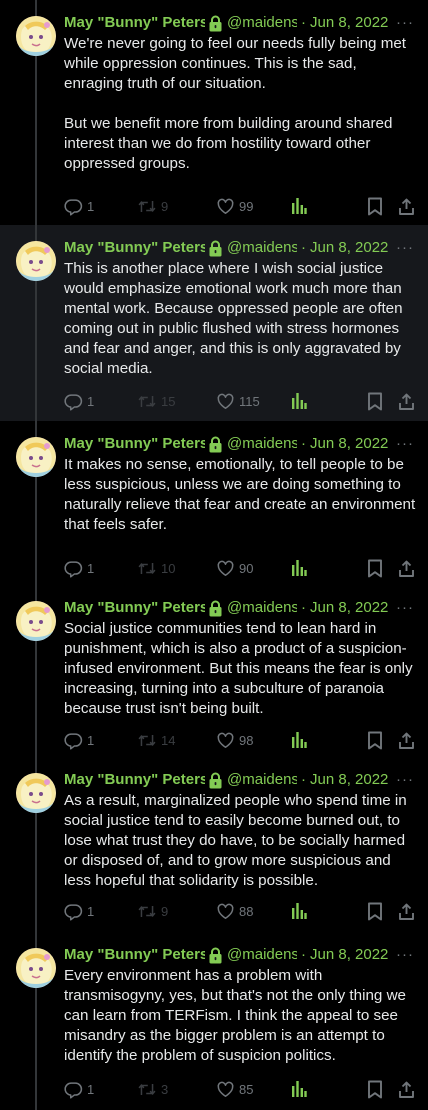 The image size is (428, 1110). I want to click on tweet-actions: 1 15 115, so click(214, 401).